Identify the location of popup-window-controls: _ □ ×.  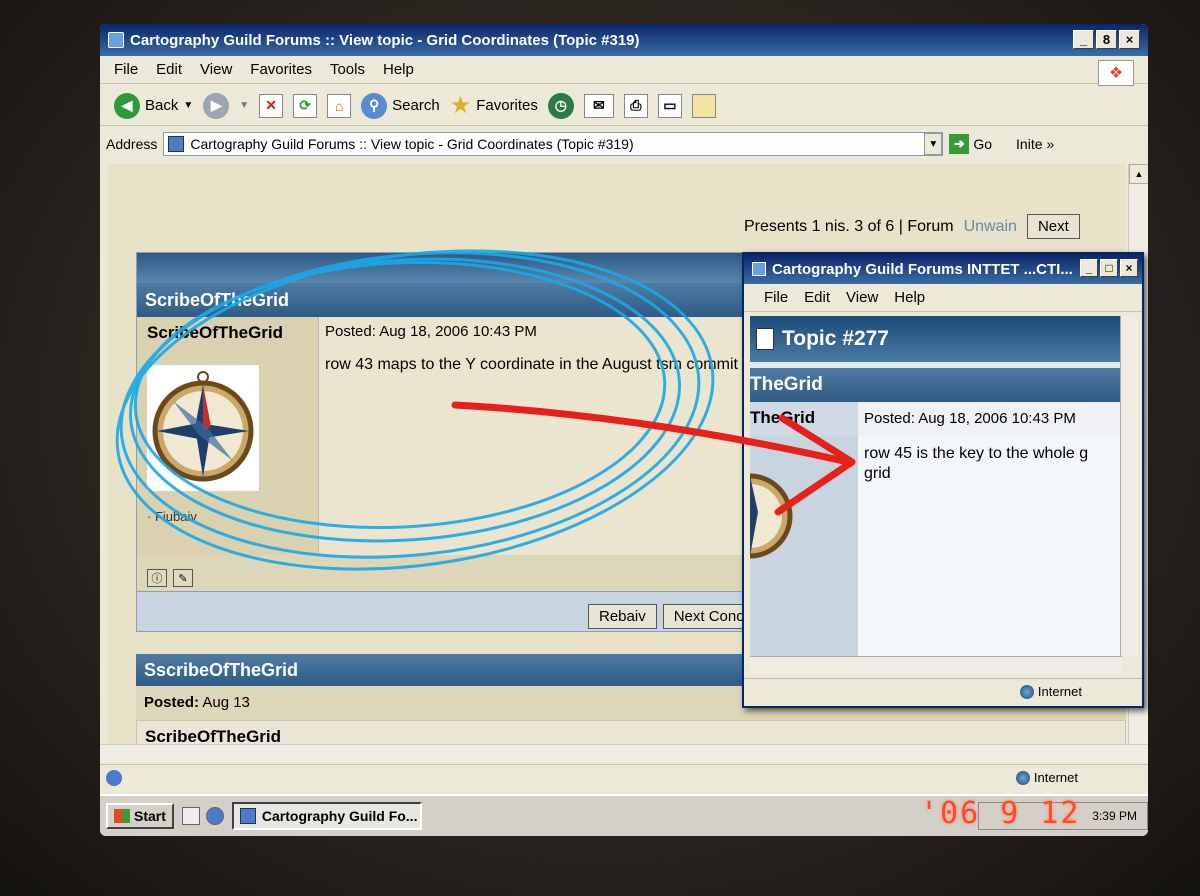
(1109, 268).